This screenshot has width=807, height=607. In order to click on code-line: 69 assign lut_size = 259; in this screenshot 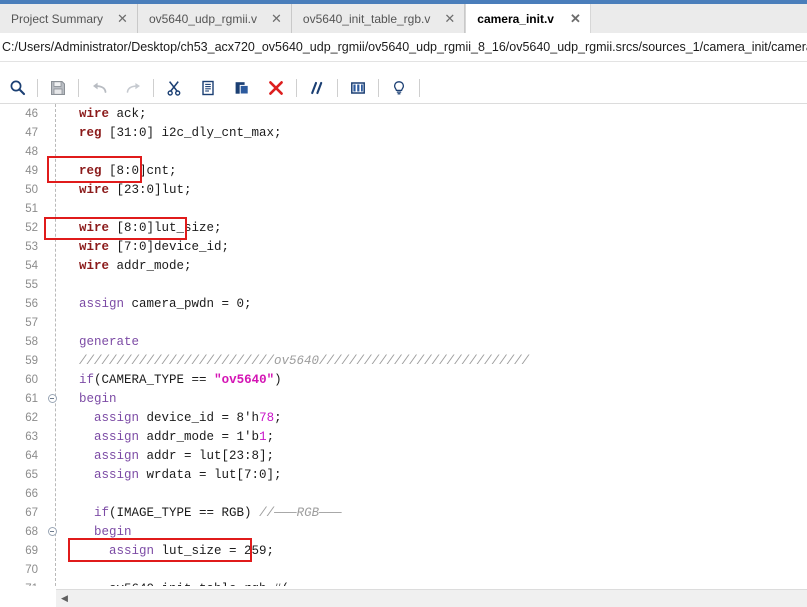, I will do `click(403, 550)`.